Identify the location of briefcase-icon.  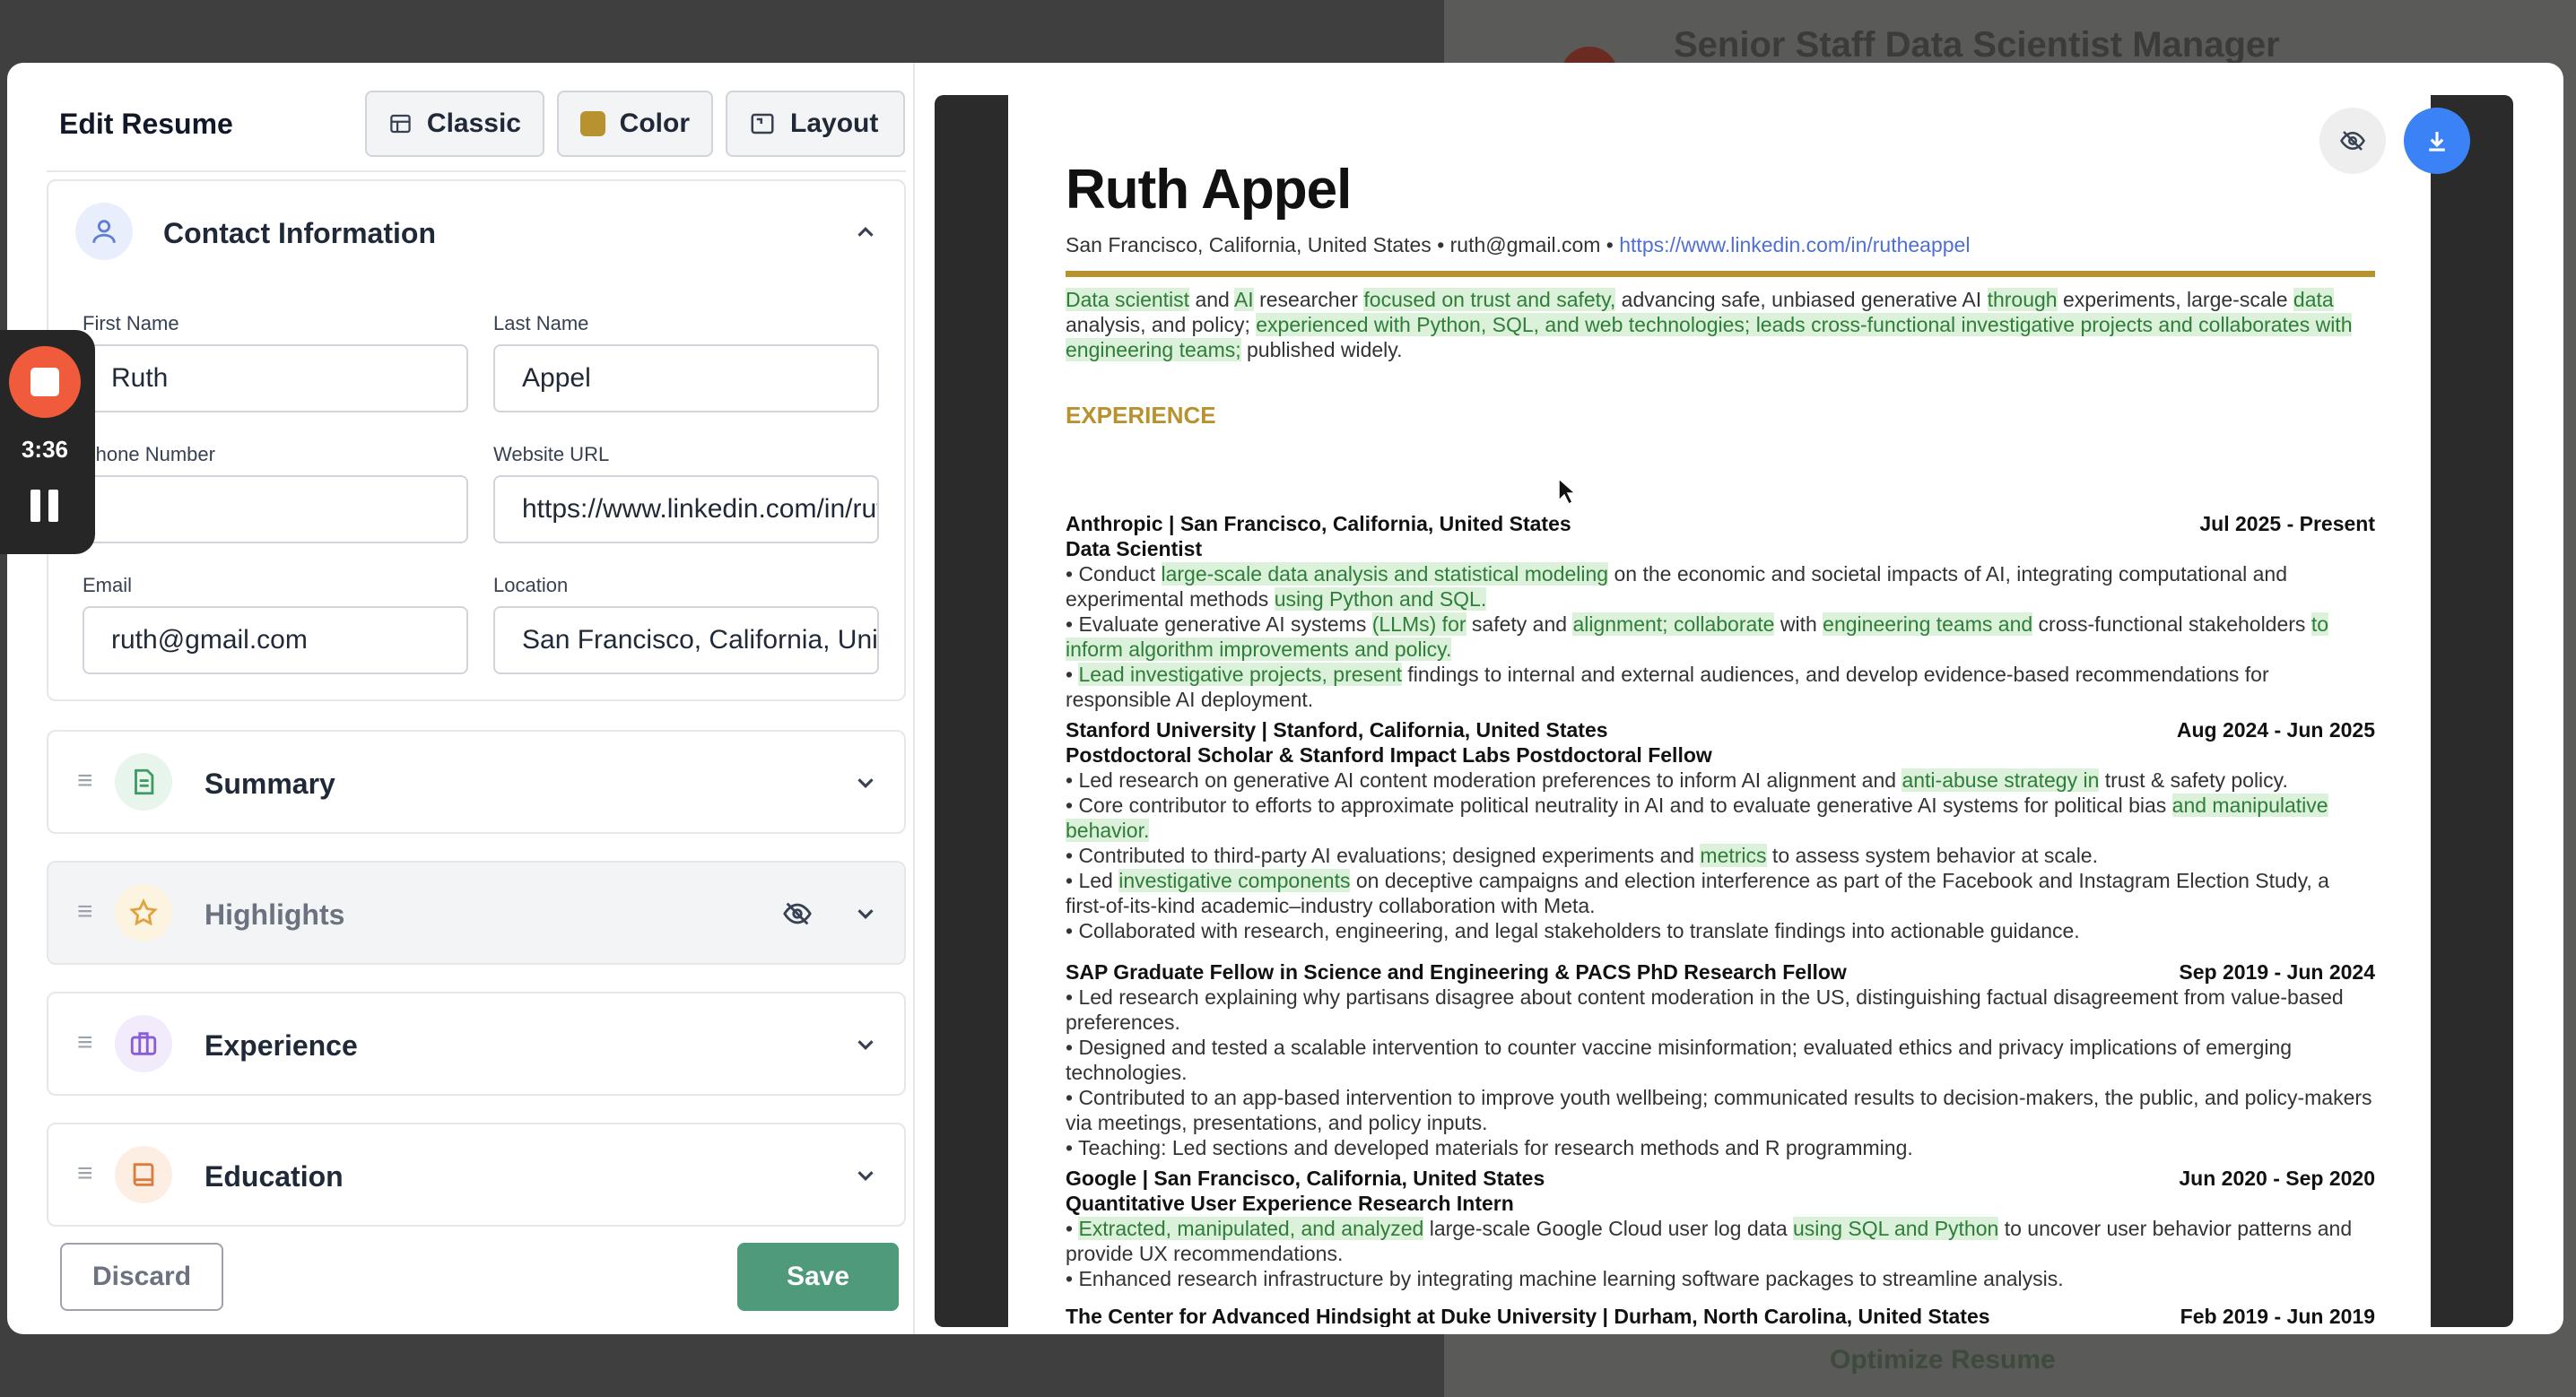
(143, 1043).